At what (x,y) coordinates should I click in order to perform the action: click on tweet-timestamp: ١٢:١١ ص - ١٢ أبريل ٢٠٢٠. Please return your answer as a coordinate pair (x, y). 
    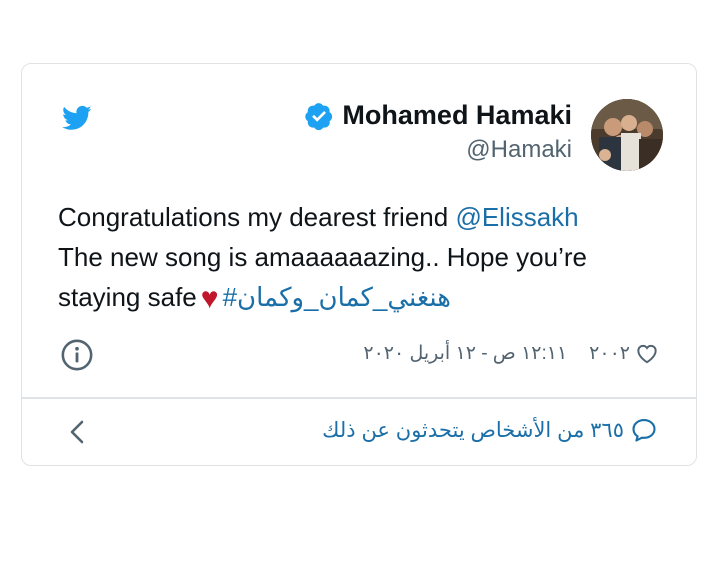
    Looking at the image, I should click on (465, 353).